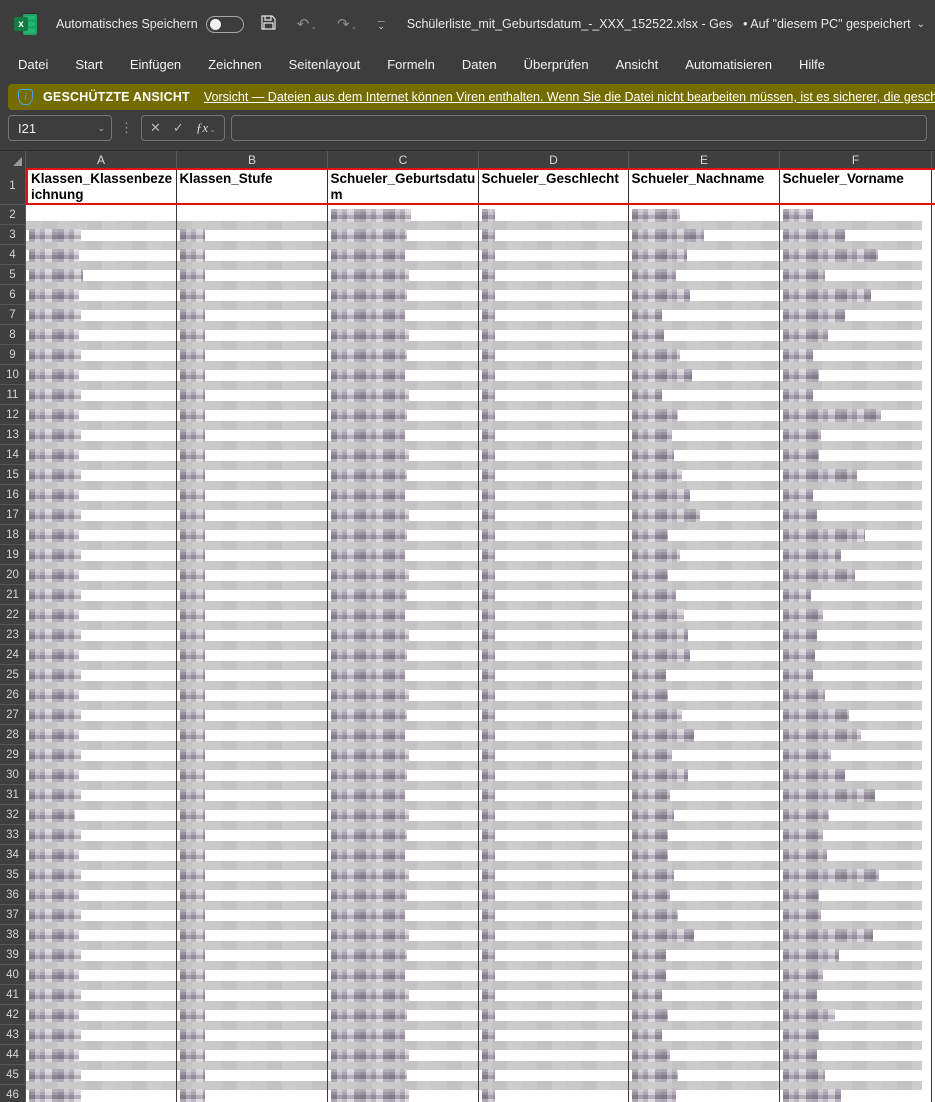 This screenshot has height=1102, width=935. What do you see at coordinates (704, 315) in the screenshot?
I see `cell-e7` at bounding box center [704, 315].